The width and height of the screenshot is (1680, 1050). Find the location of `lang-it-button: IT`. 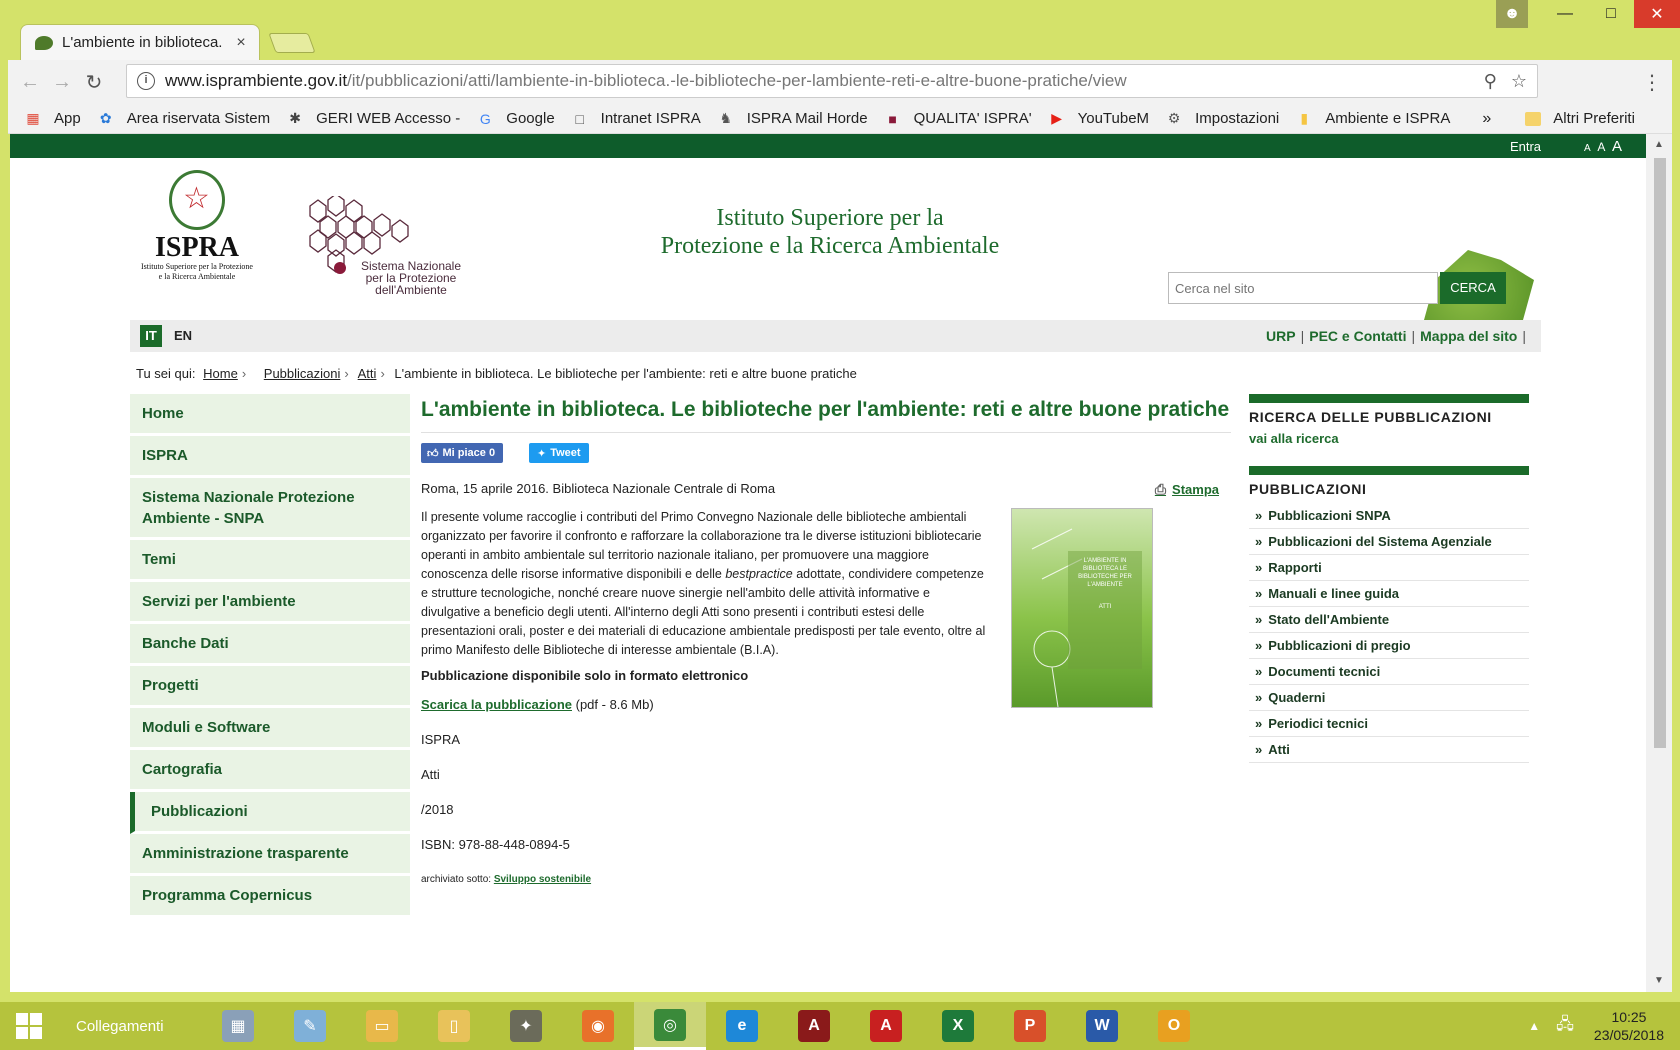

lang-it-button: IT is located at coordinates (151, 336).